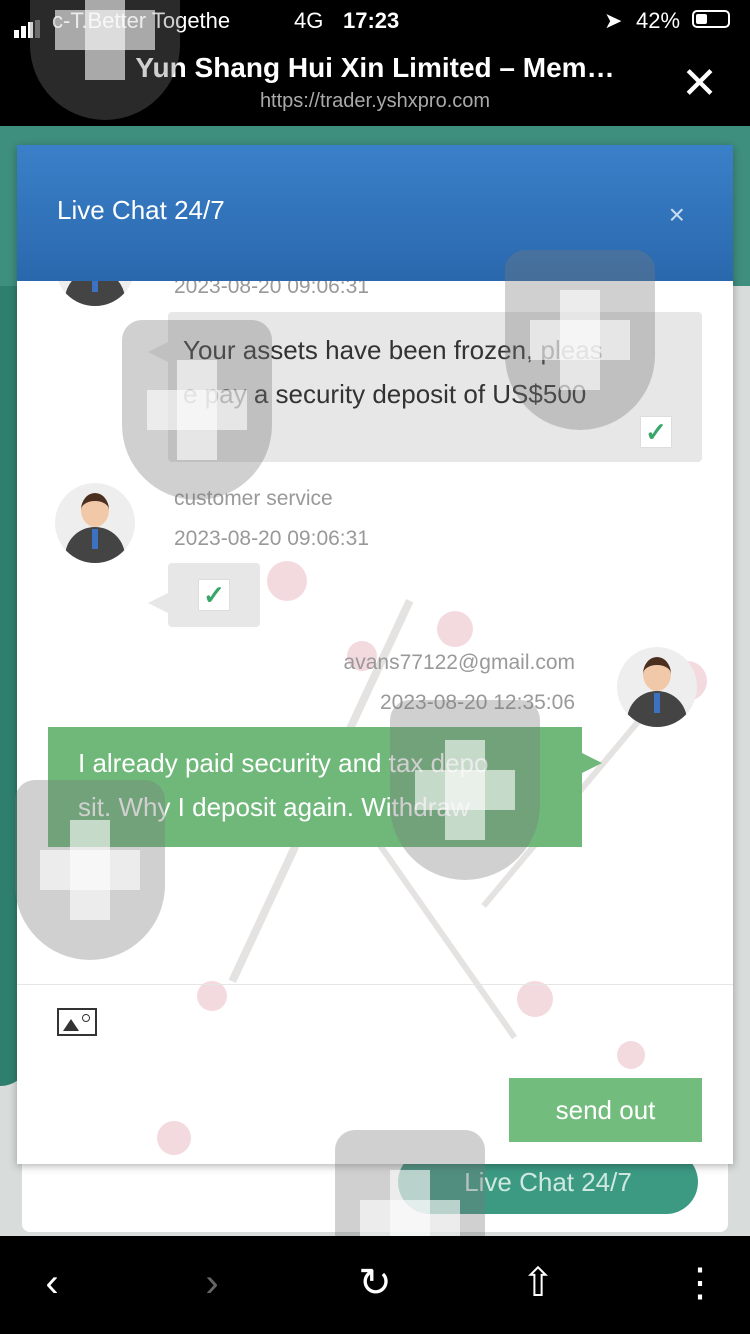 This screenshot has height=1334, width=750. What do you see at coordinates (28, 25) in the screenshot?
I see `signal-icon` at bounding box center [28, 25].